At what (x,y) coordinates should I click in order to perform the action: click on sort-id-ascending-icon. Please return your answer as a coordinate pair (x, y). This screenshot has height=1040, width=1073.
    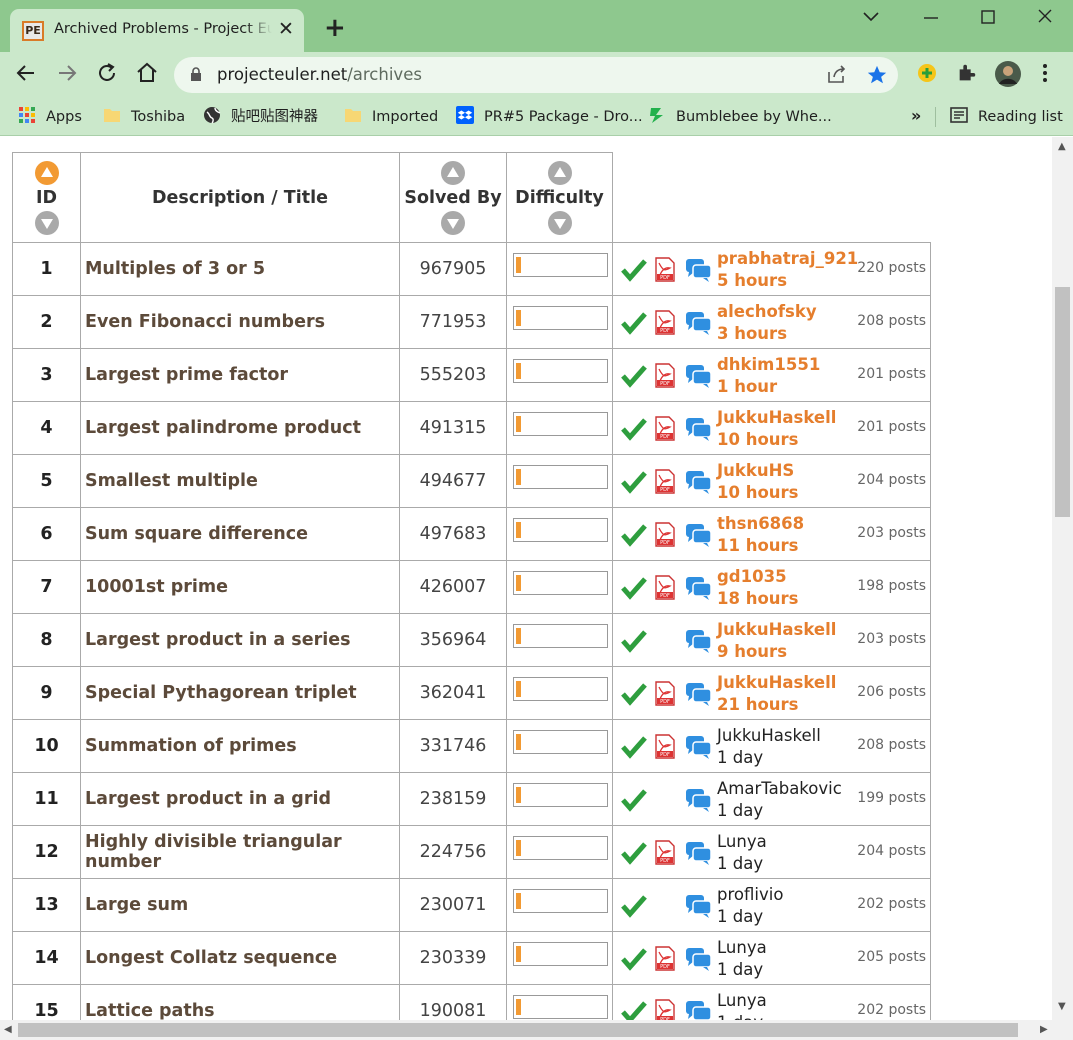
    Looking at the image, I should click on (46, 172).